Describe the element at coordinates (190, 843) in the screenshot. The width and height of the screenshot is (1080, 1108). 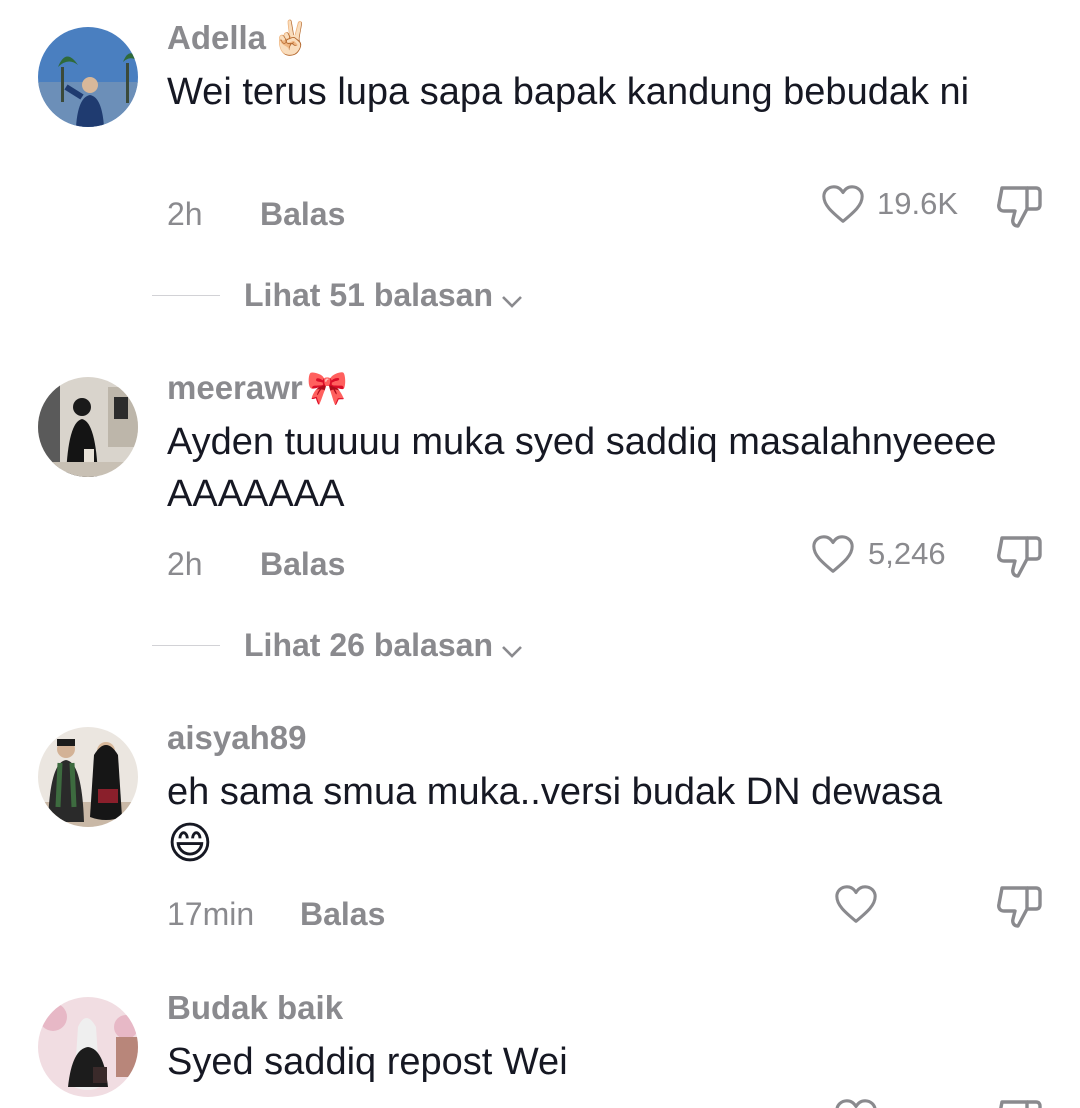
I see `grinning-face-emoji: 😄` at that location.